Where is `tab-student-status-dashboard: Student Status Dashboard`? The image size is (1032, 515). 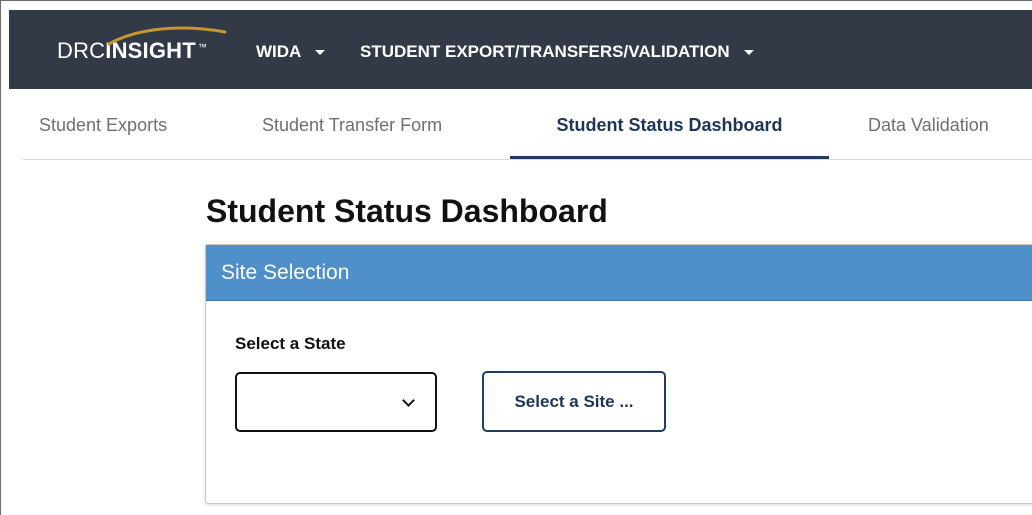
tab-student-status-dashboard: Student Status Dashboard is located at coordinates (669, 124).